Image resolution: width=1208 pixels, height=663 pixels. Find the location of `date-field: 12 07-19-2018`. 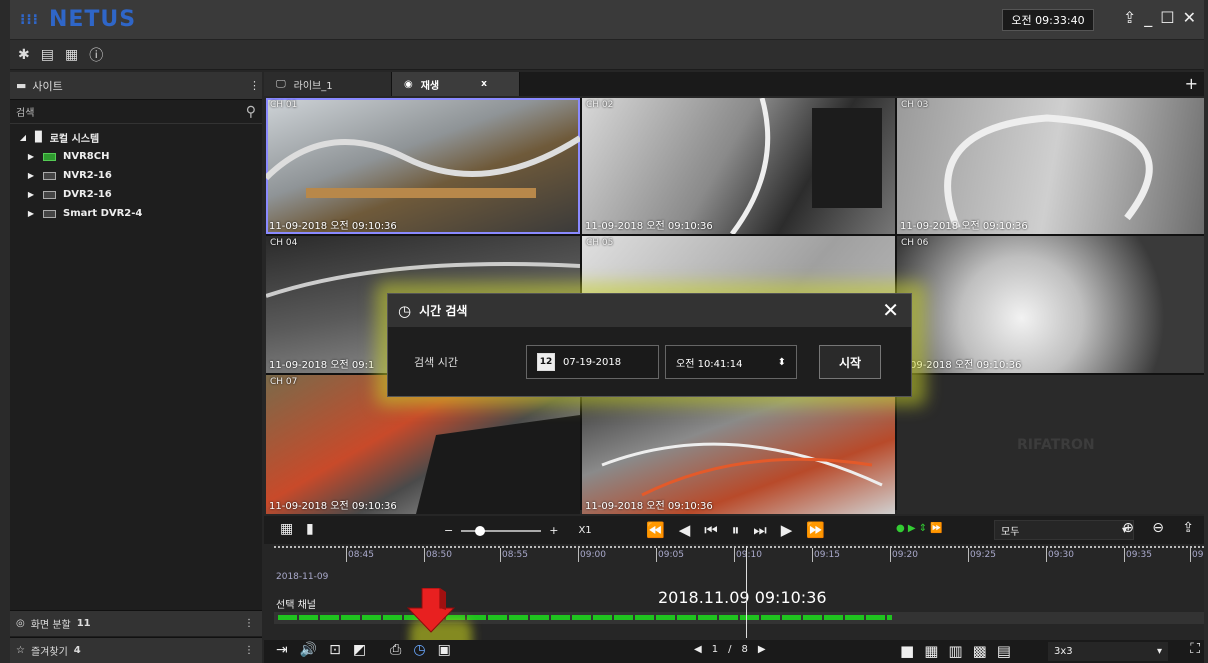

date-field: 12 07-19-2018 is located at coordinates (592, 362).